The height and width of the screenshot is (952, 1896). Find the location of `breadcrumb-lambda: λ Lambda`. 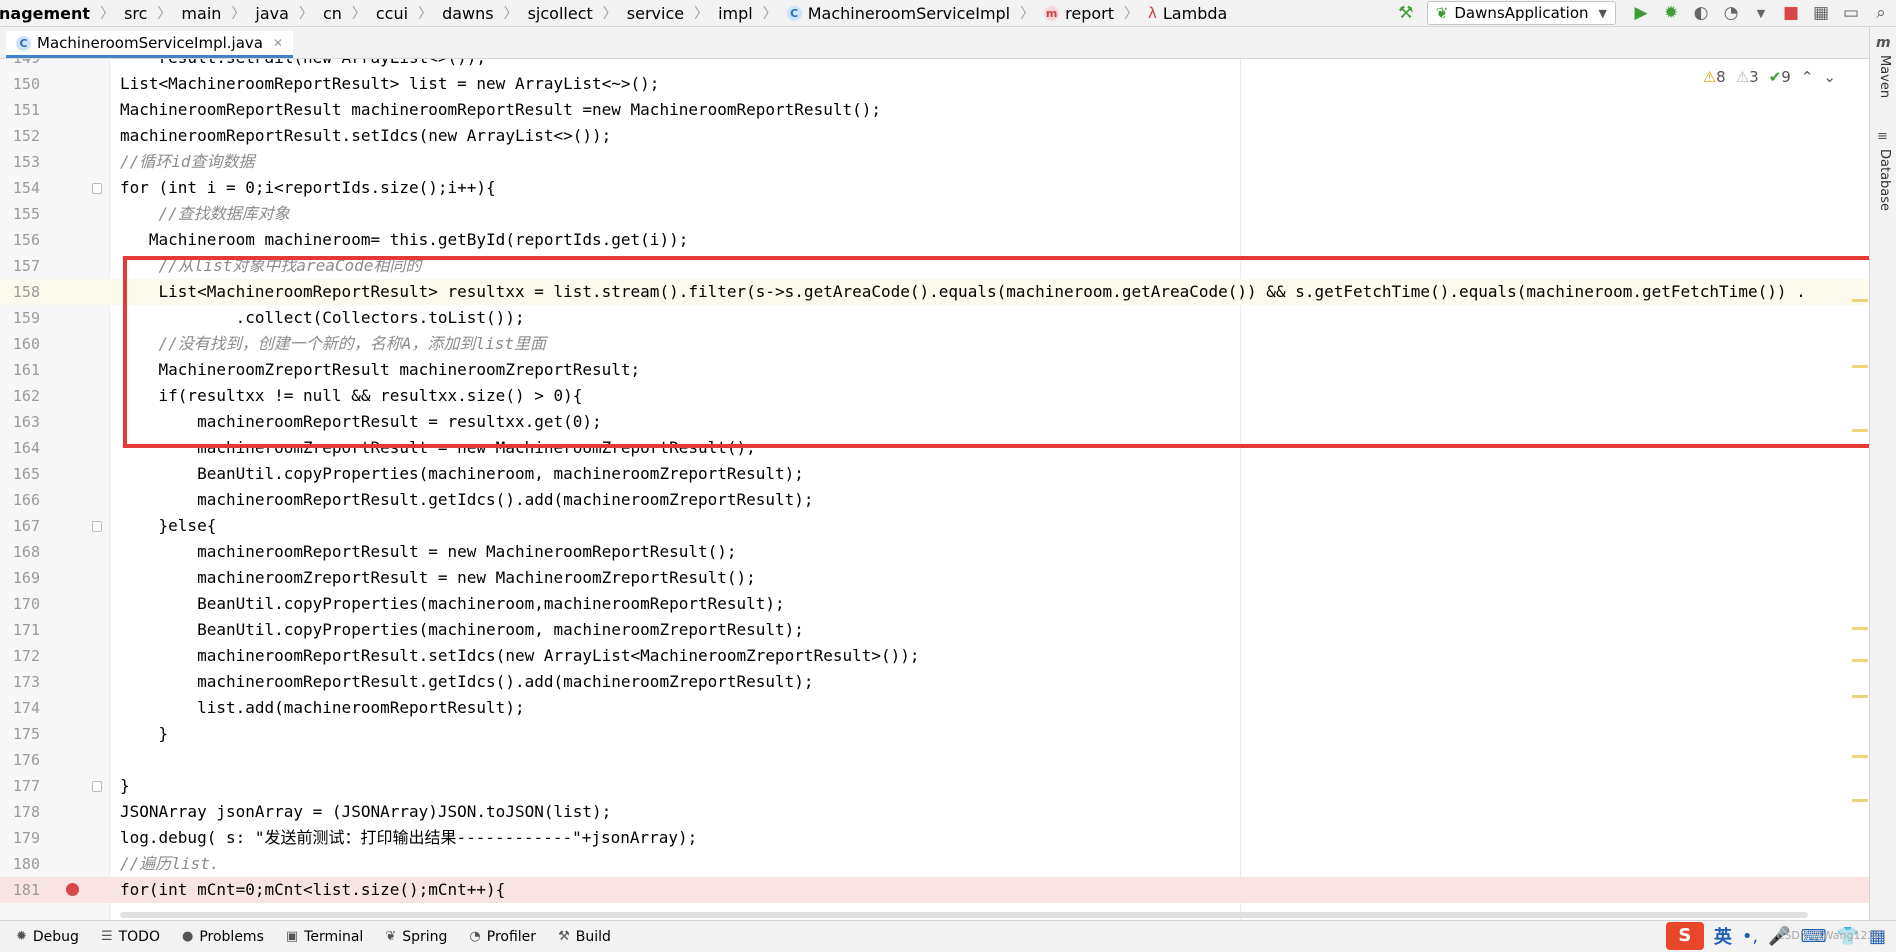

breadcrumb-lambda: λ Lambda is located at coordinates (1187, 13).